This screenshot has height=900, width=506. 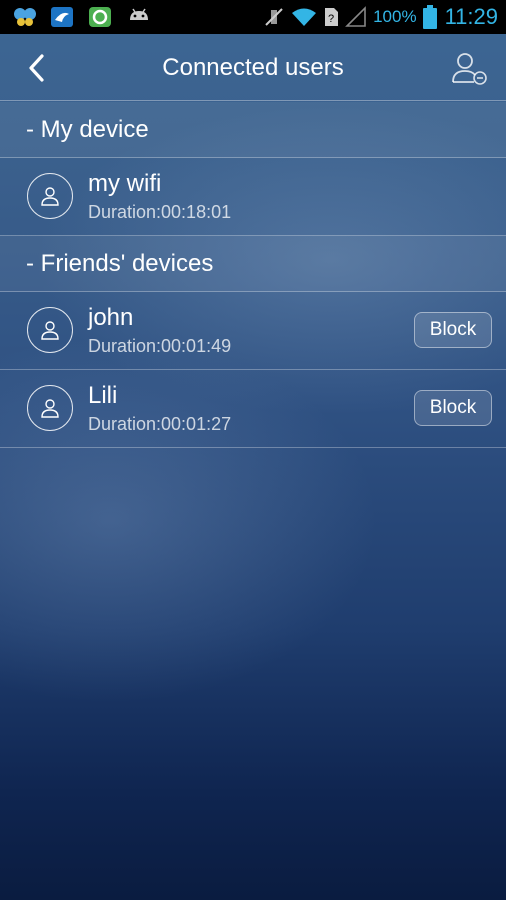 I want to click on list-item: my wifi Duration:00:18:01, so click(x=253, y=197).